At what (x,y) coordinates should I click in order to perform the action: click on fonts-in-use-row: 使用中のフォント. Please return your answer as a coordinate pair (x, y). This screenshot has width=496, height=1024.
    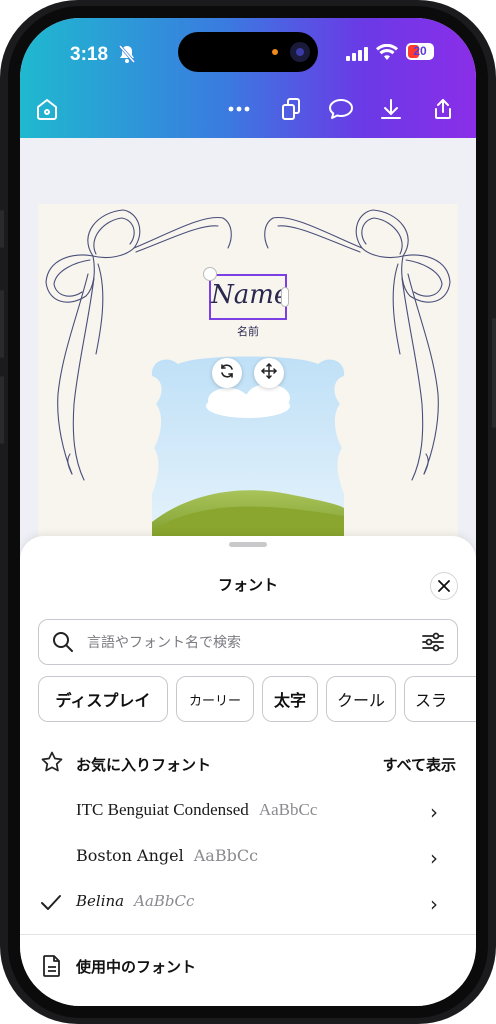
    Looking at the image, I should click on (248, 968).